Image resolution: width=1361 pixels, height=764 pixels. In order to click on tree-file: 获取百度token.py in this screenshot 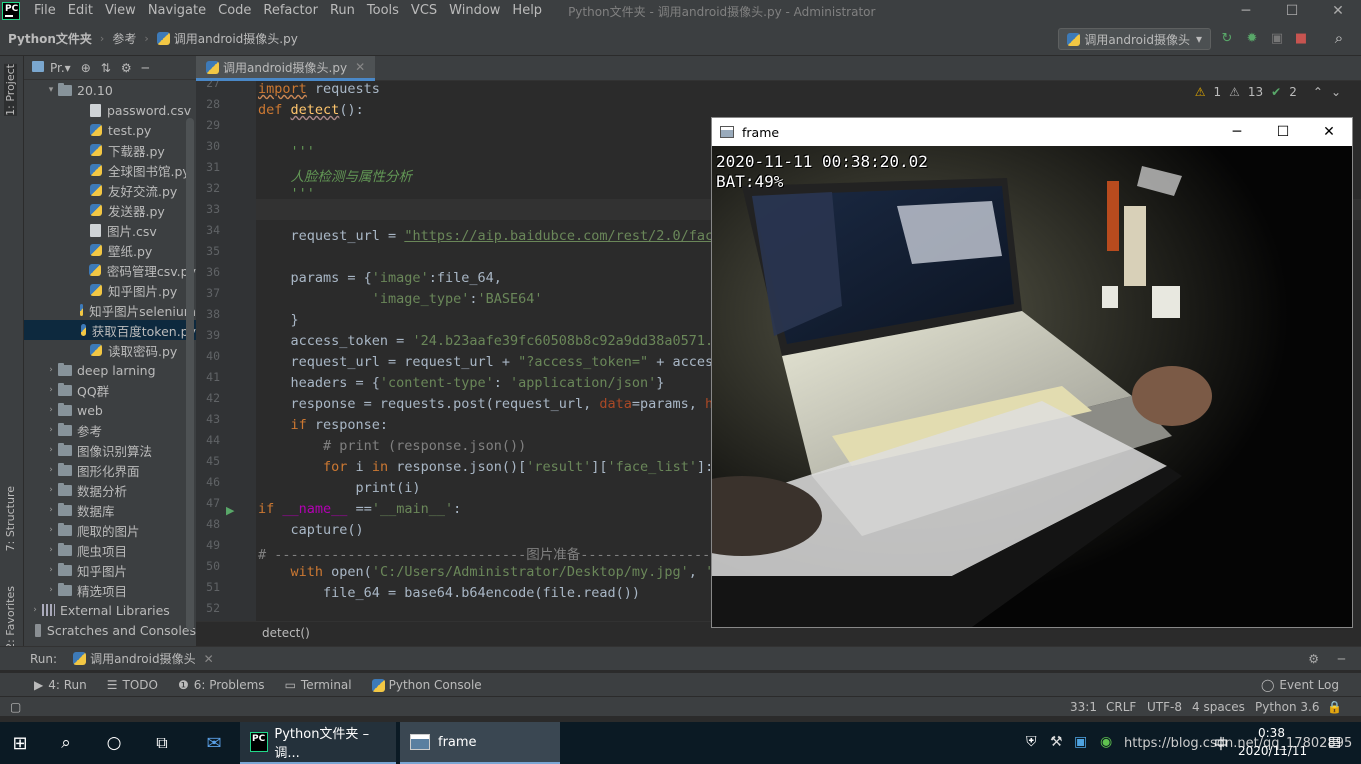, I will do `click(110, 330)`.